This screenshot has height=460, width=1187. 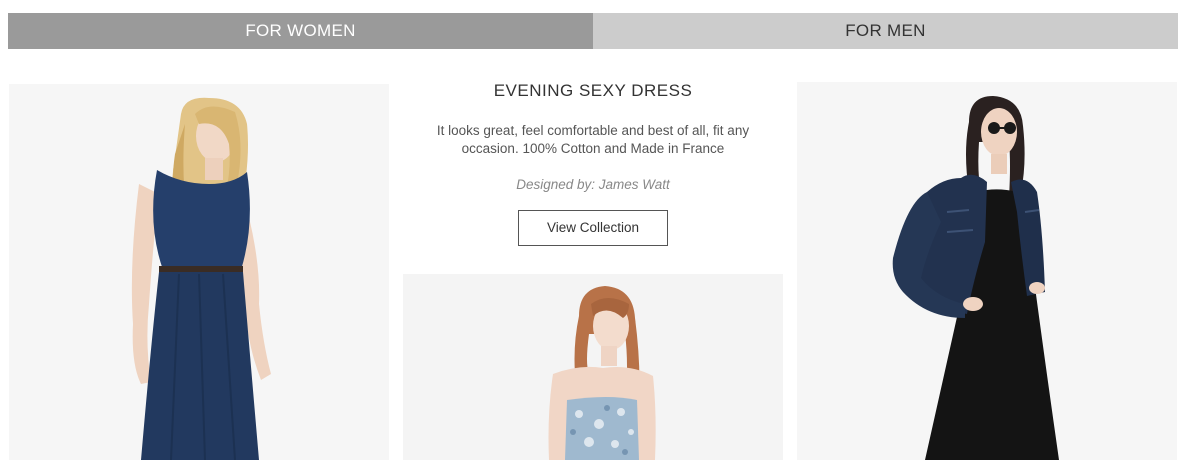 What do you see at coordinates (885, 31) in the screenshot?
I see `tab-for-men: FOR MEN` at bounding box center [885, 31].